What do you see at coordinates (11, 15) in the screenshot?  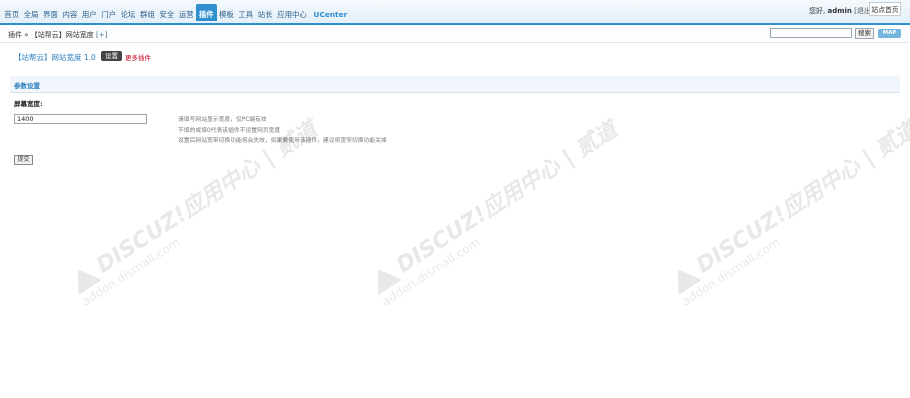 I see `nav-item-home: 首页` at bounding box center [11, 15].